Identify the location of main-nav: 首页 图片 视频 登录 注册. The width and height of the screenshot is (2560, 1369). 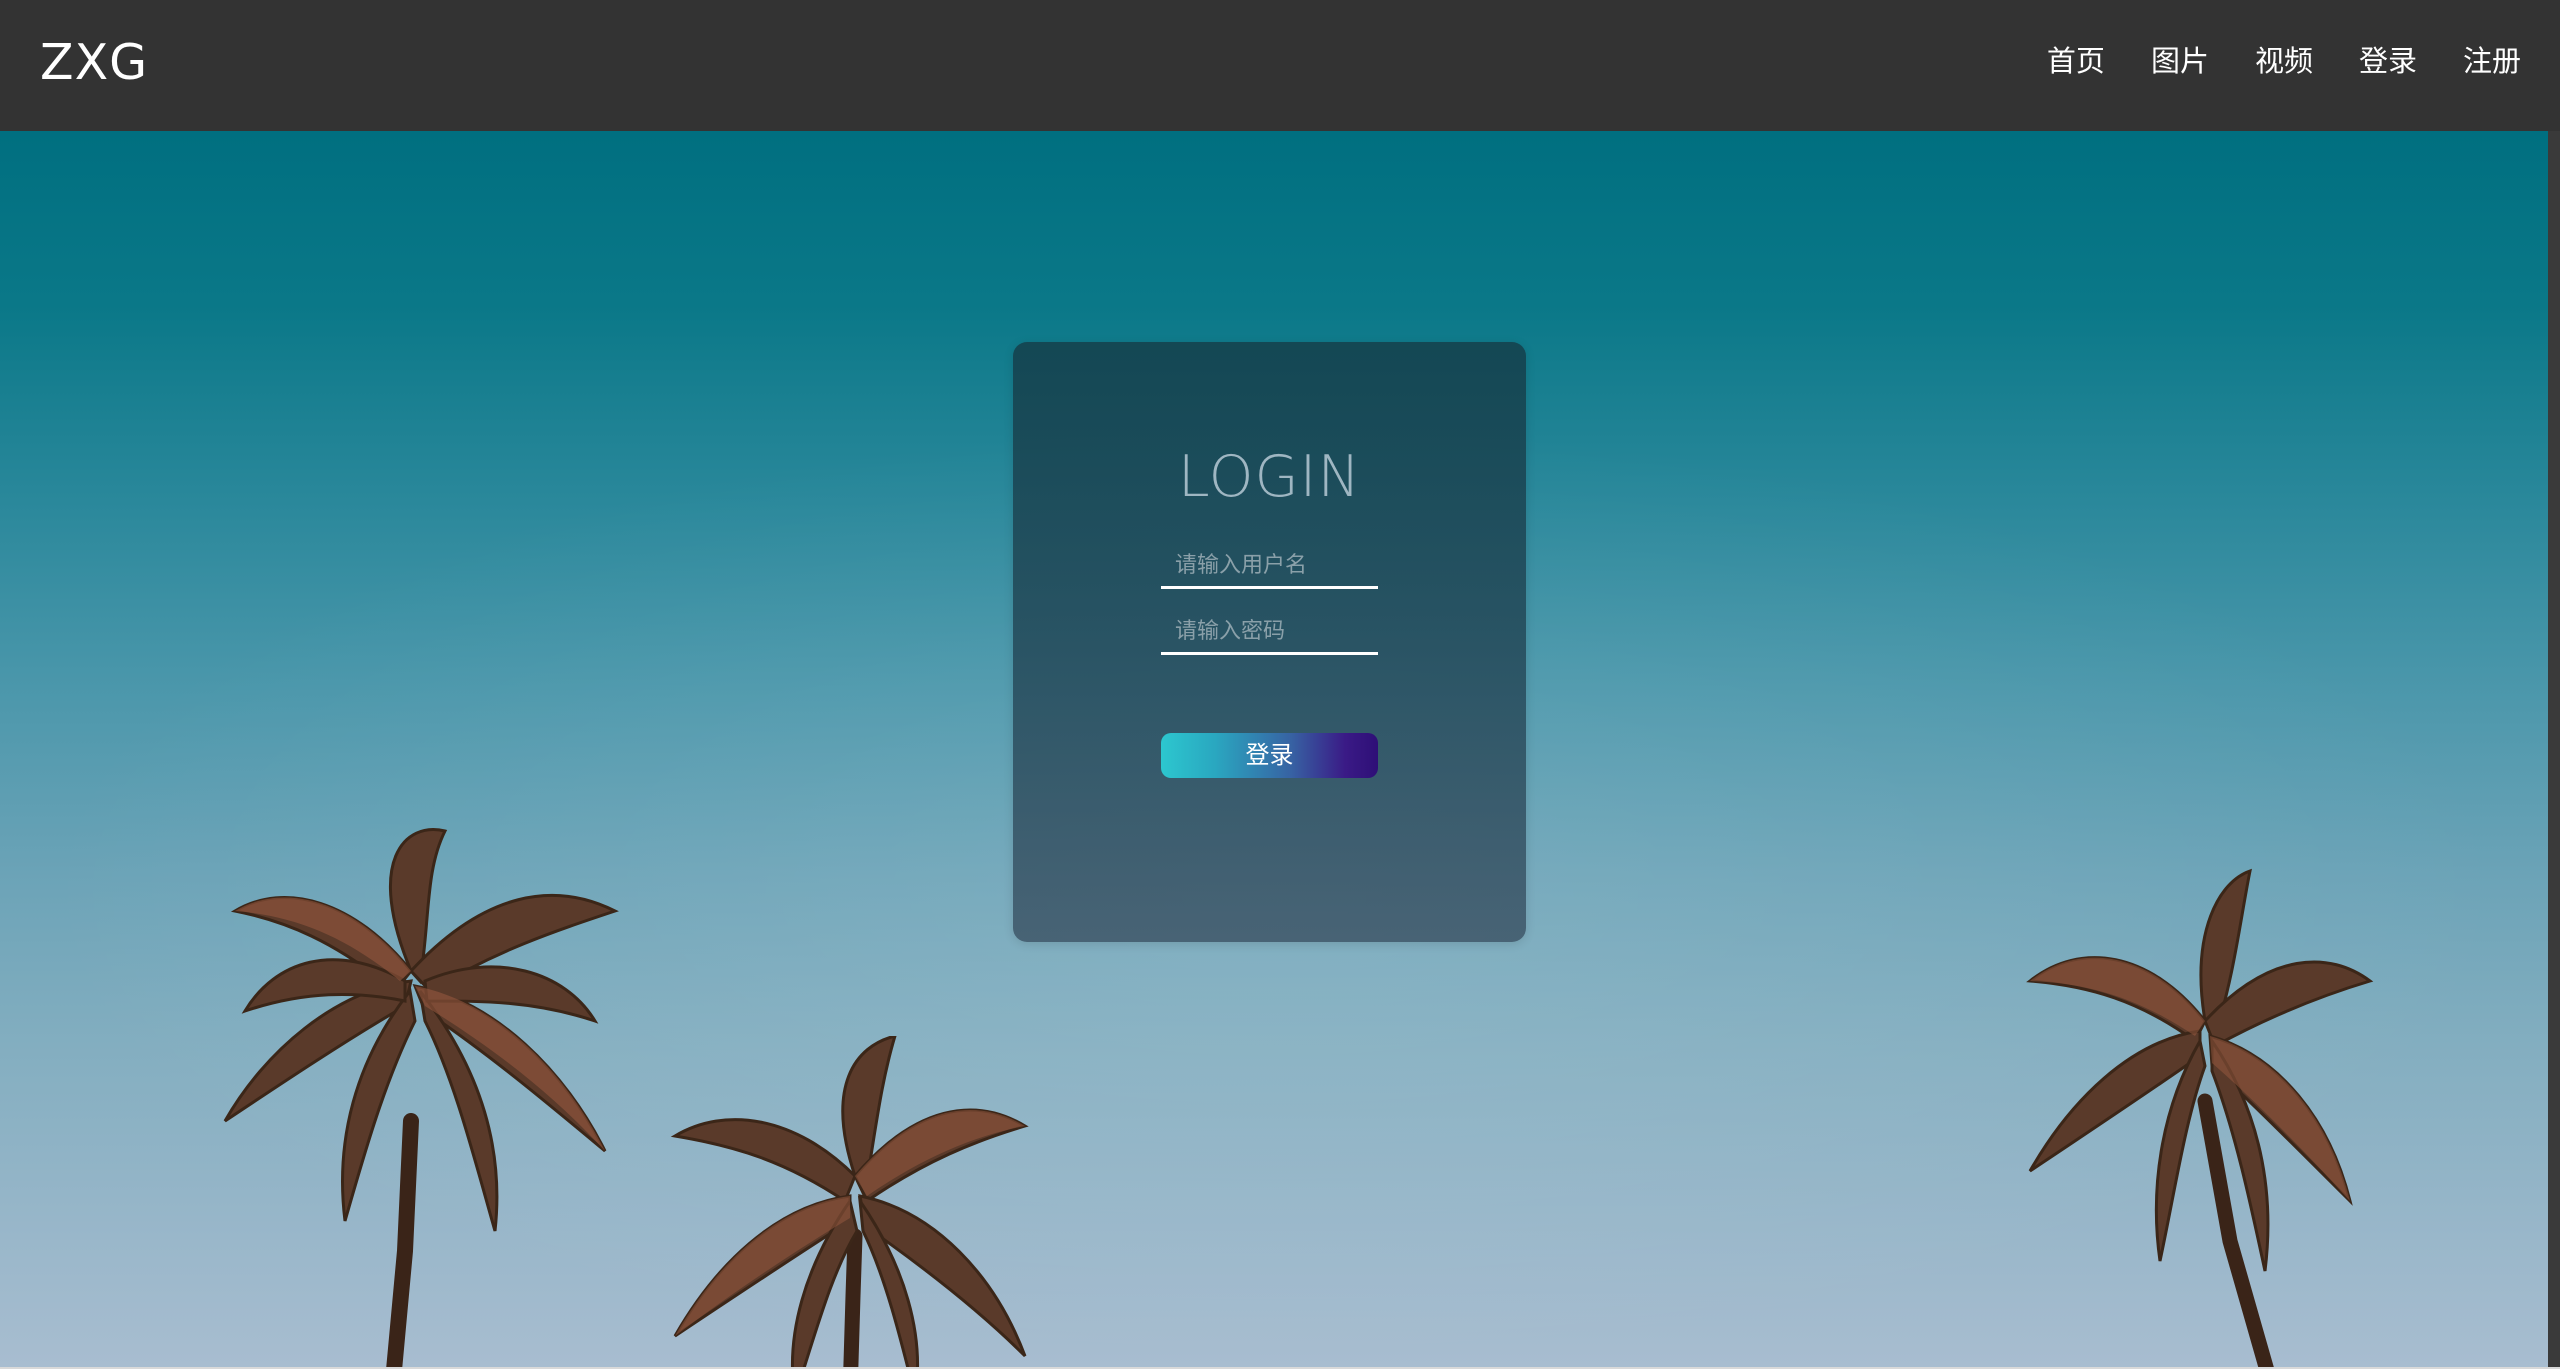
(2261, 61).